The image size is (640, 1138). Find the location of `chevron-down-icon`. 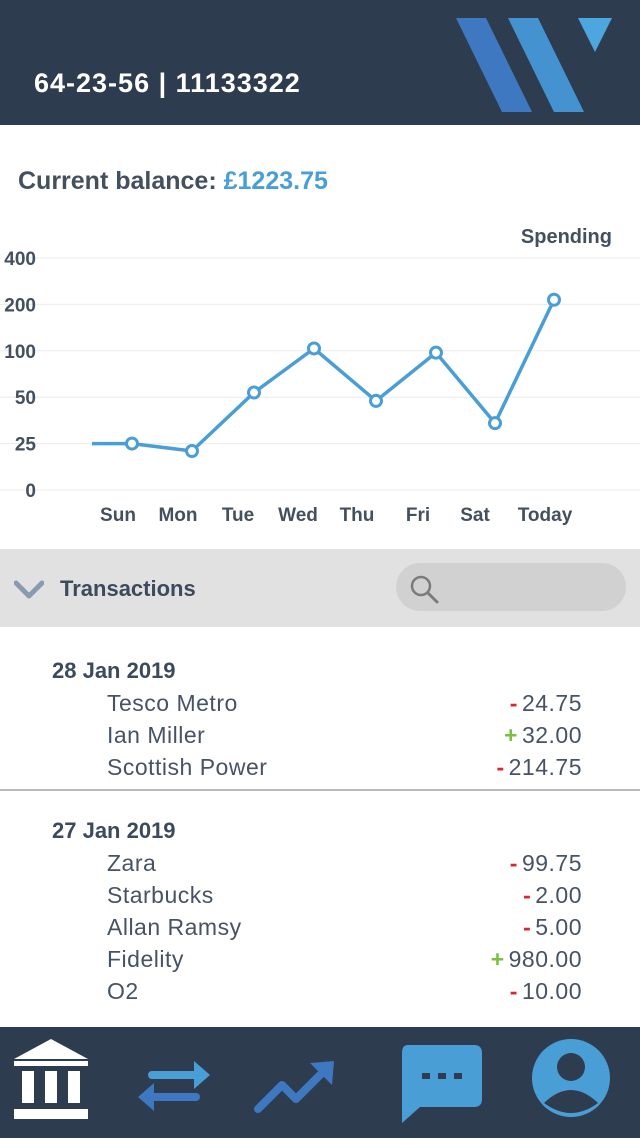

chevron-down-icon is located at coordinates (29, 590).